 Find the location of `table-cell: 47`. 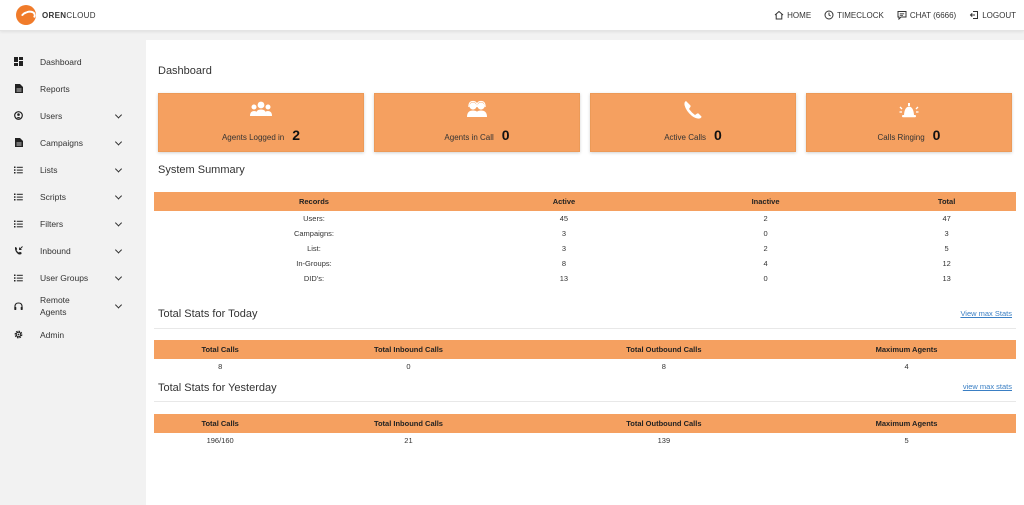

table-cell: 47 is located at coordinates (946, 218).